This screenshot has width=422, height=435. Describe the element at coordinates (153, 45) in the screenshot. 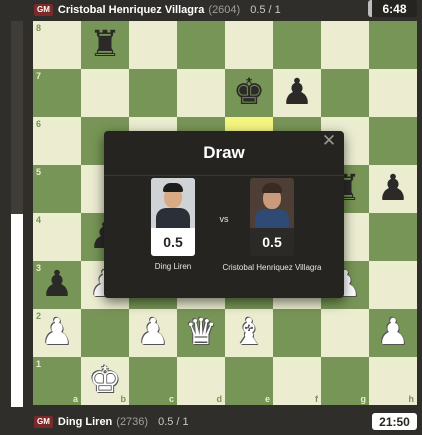

I see `square-c8` at that location.